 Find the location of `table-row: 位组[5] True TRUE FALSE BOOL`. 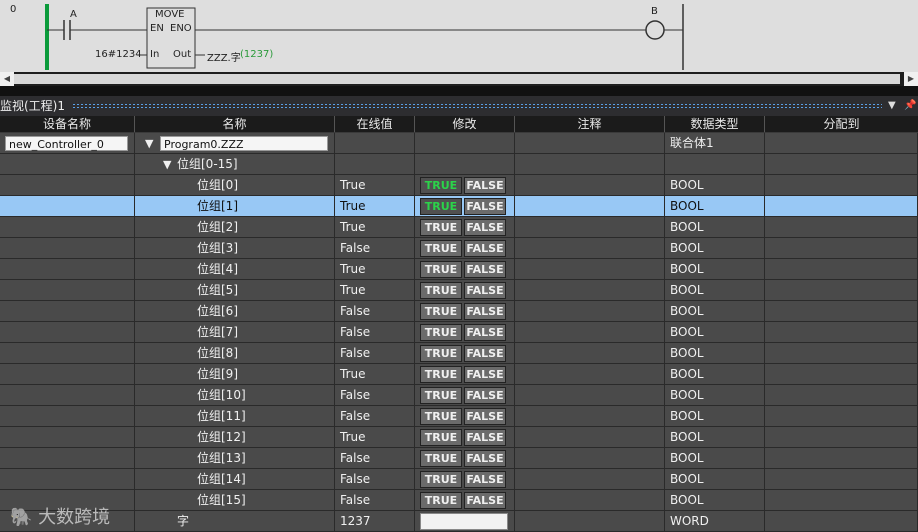

table-row: 位组[5] True TRUE FALSE BOOL is located at coordinates (459, 290).